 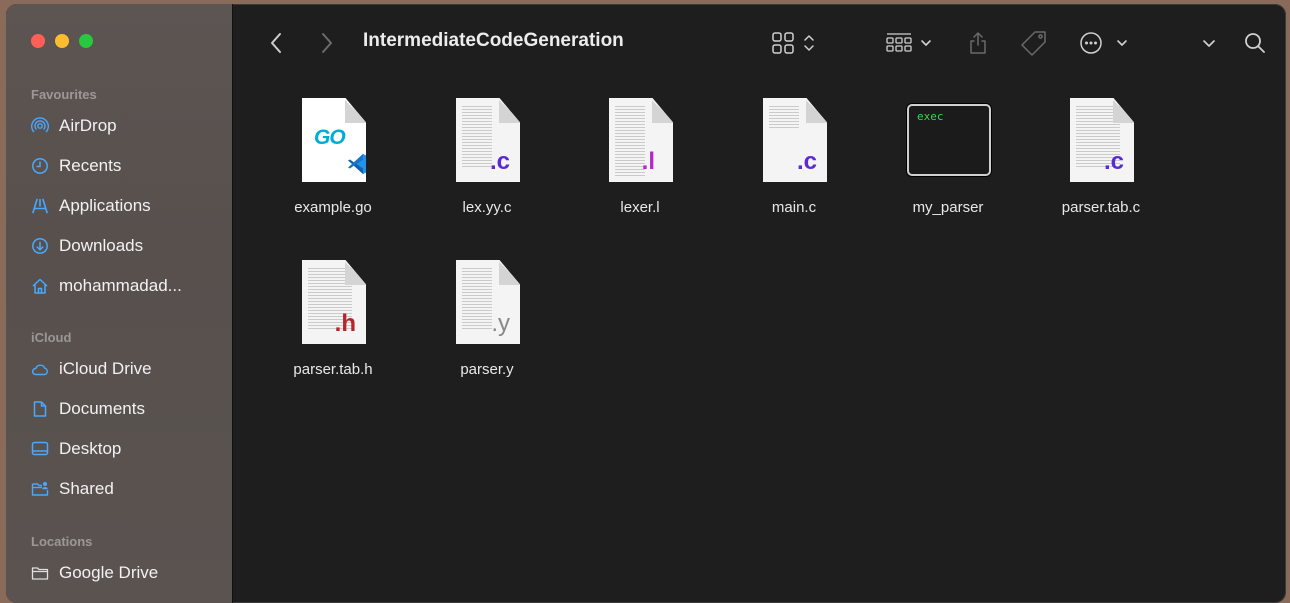 I want to click on sidebar-item-recents: Recents, so click(x=126, y=166).